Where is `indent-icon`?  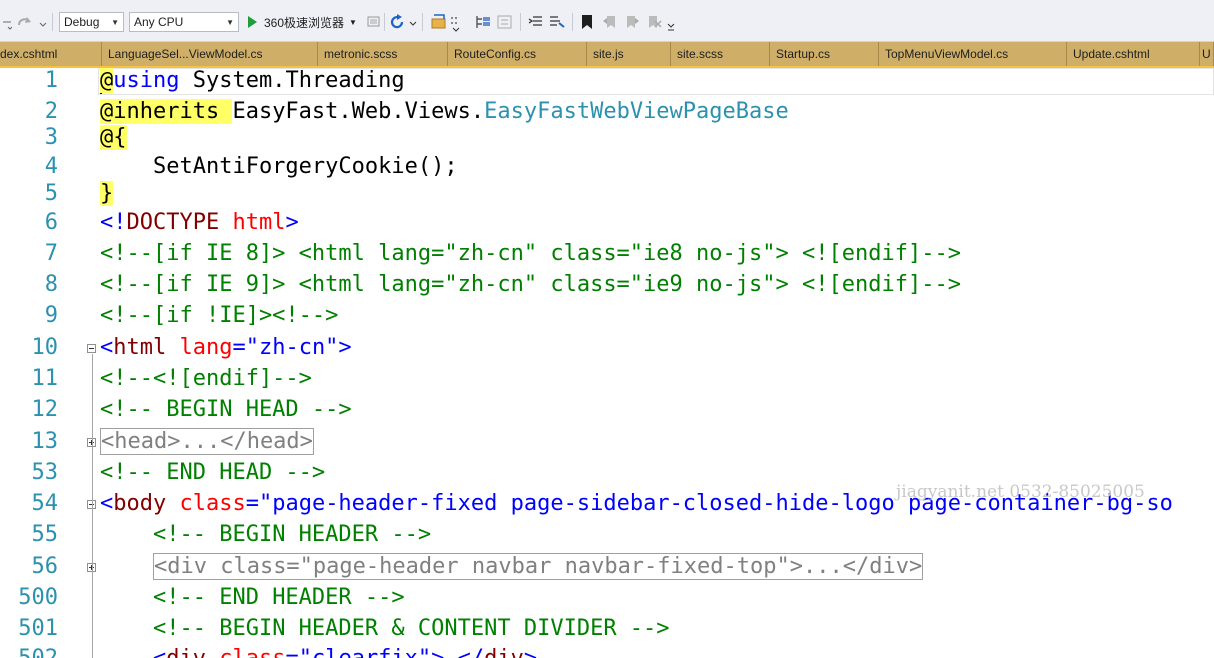
indent-icon is located at coordinates (536, 22).